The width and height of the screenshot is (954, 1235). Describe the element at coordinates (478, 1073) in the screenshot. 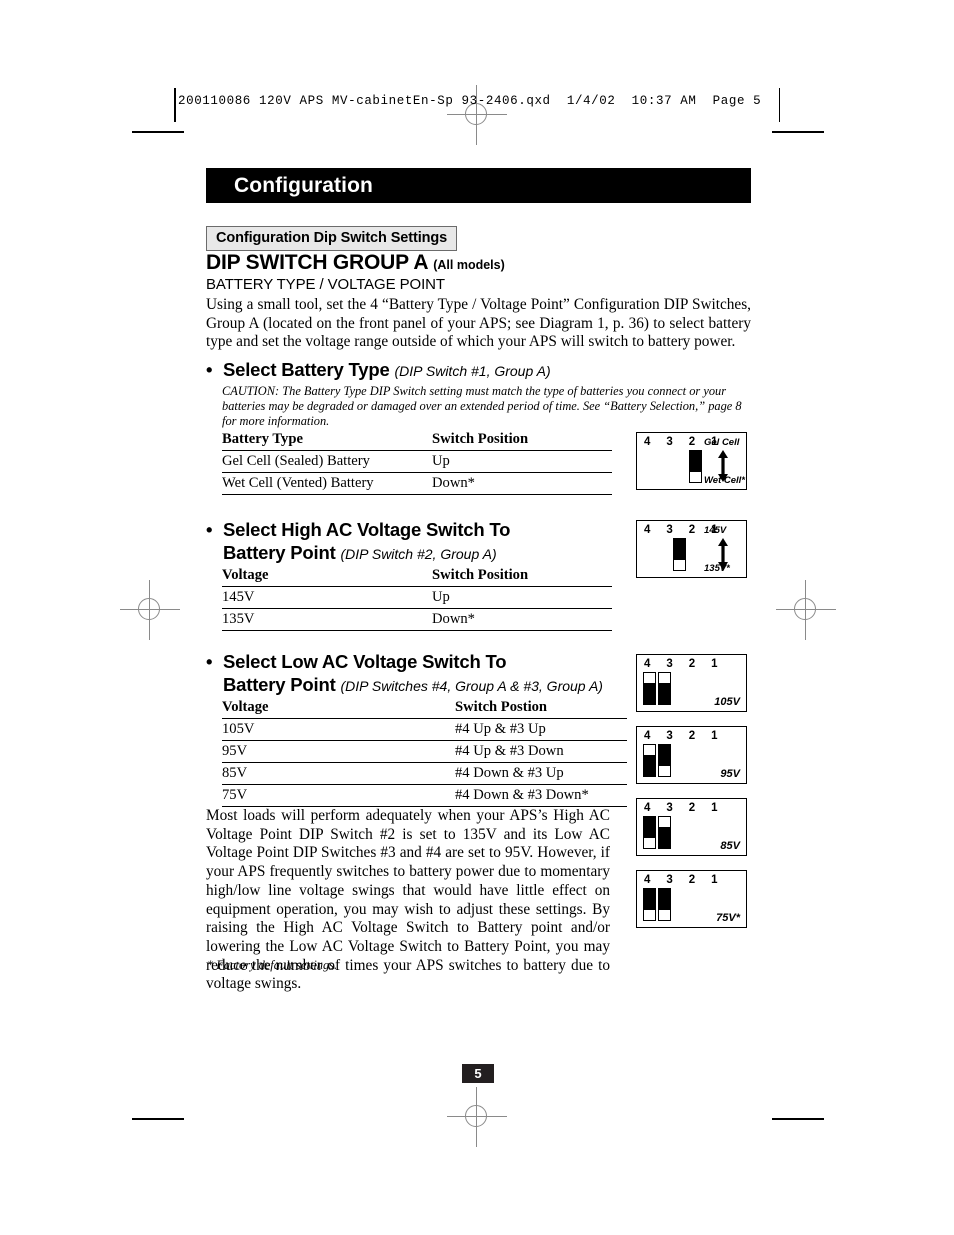

I see `page-number: 5` at that location.